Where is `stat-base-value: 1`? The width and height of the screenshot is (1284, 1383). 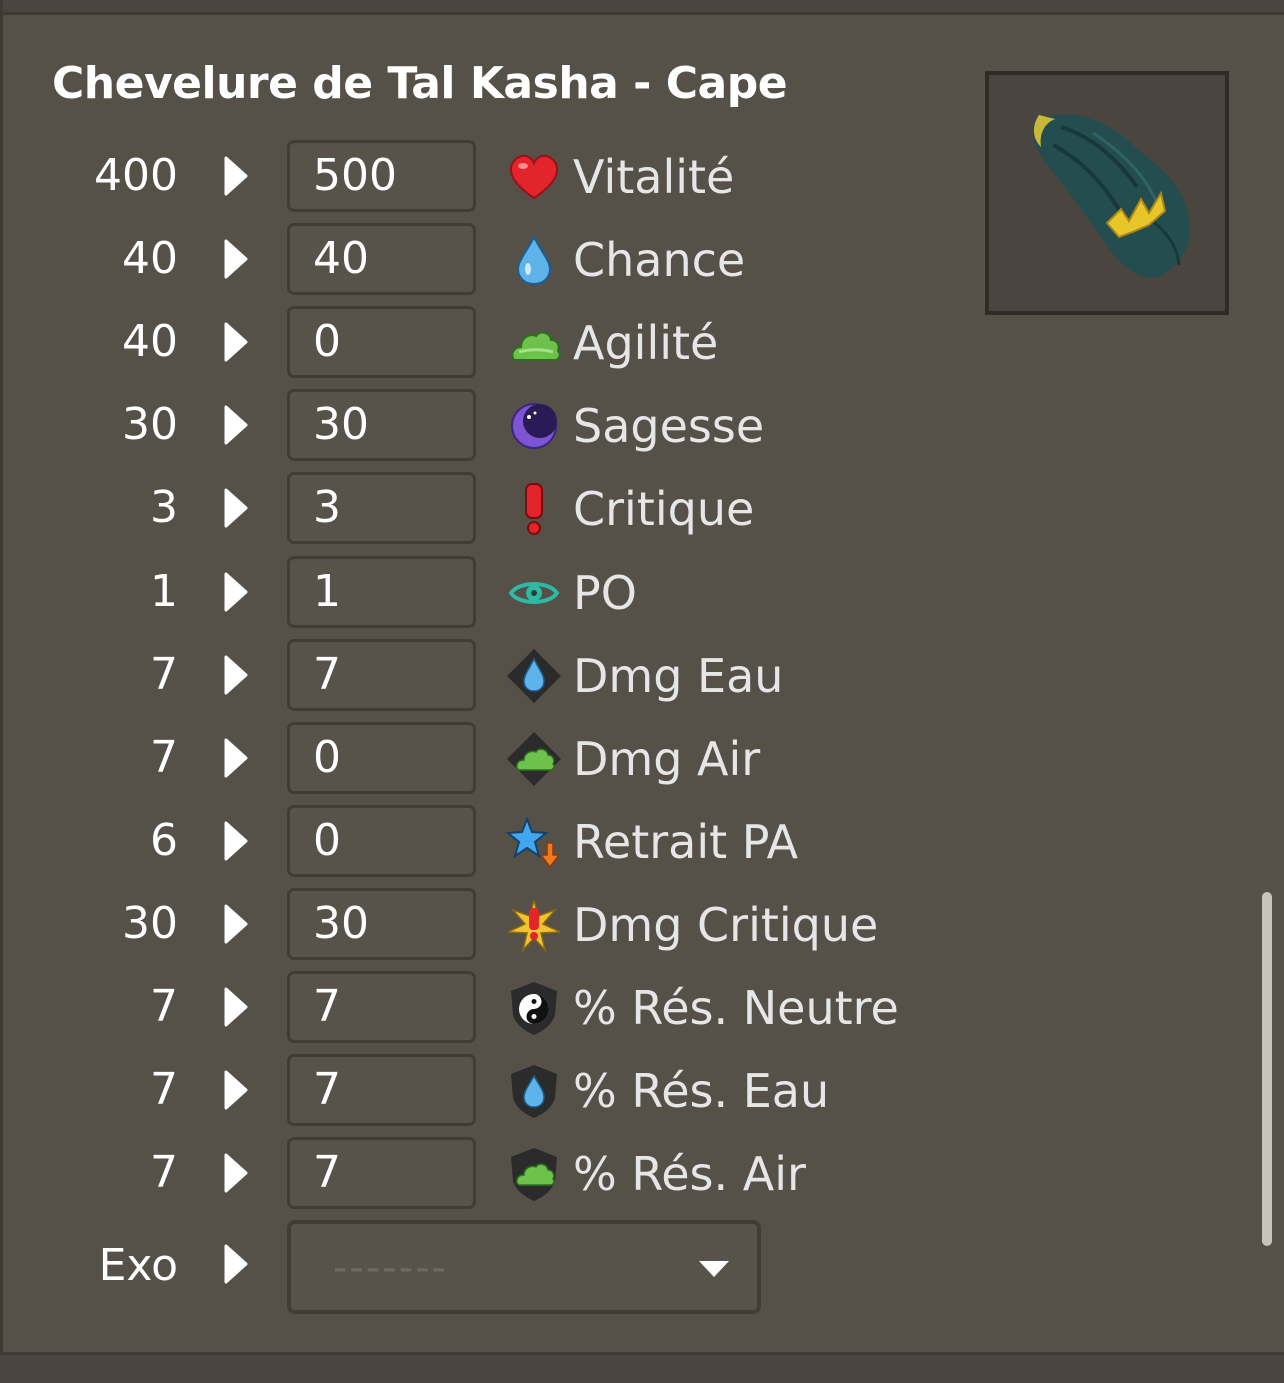 stat-base-value: 1 is located at coordinates (164, 591).